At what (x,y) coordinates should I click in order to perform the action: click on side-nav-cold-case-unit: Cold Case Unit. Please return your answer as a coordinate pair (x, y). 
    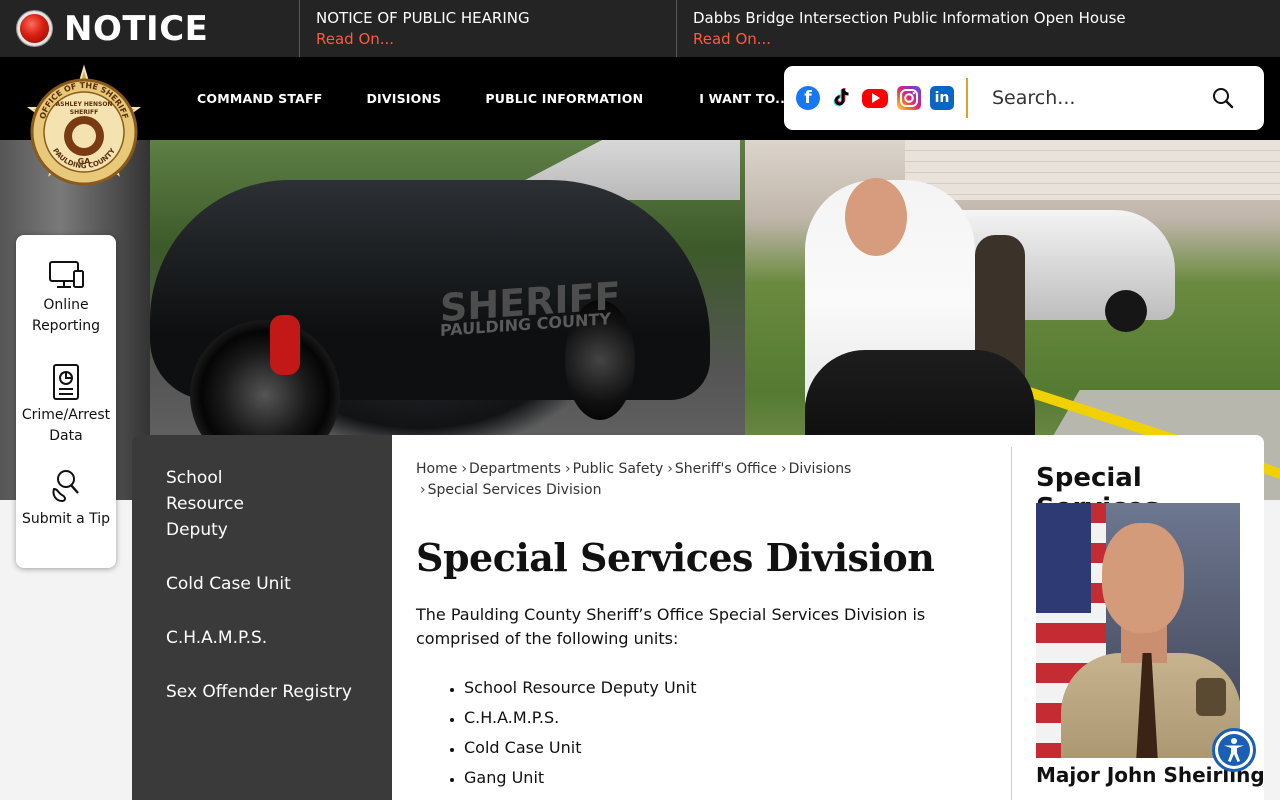
    Looking at the image, I should click on (262, 584).